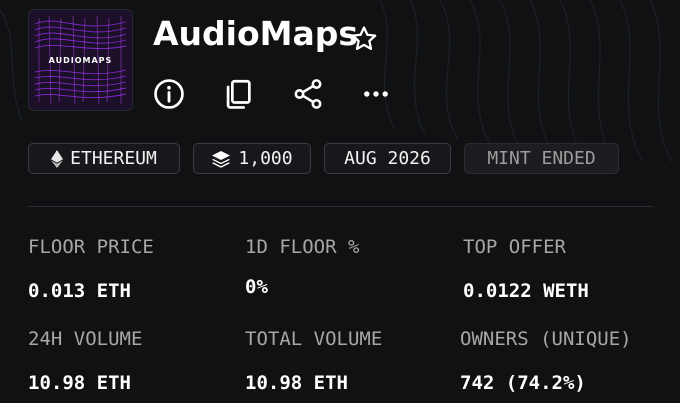 This screenshot has width=680, height=403. Describe the element at coordinates (340, 206) in the screenshot. I see `section-divider` at that location.